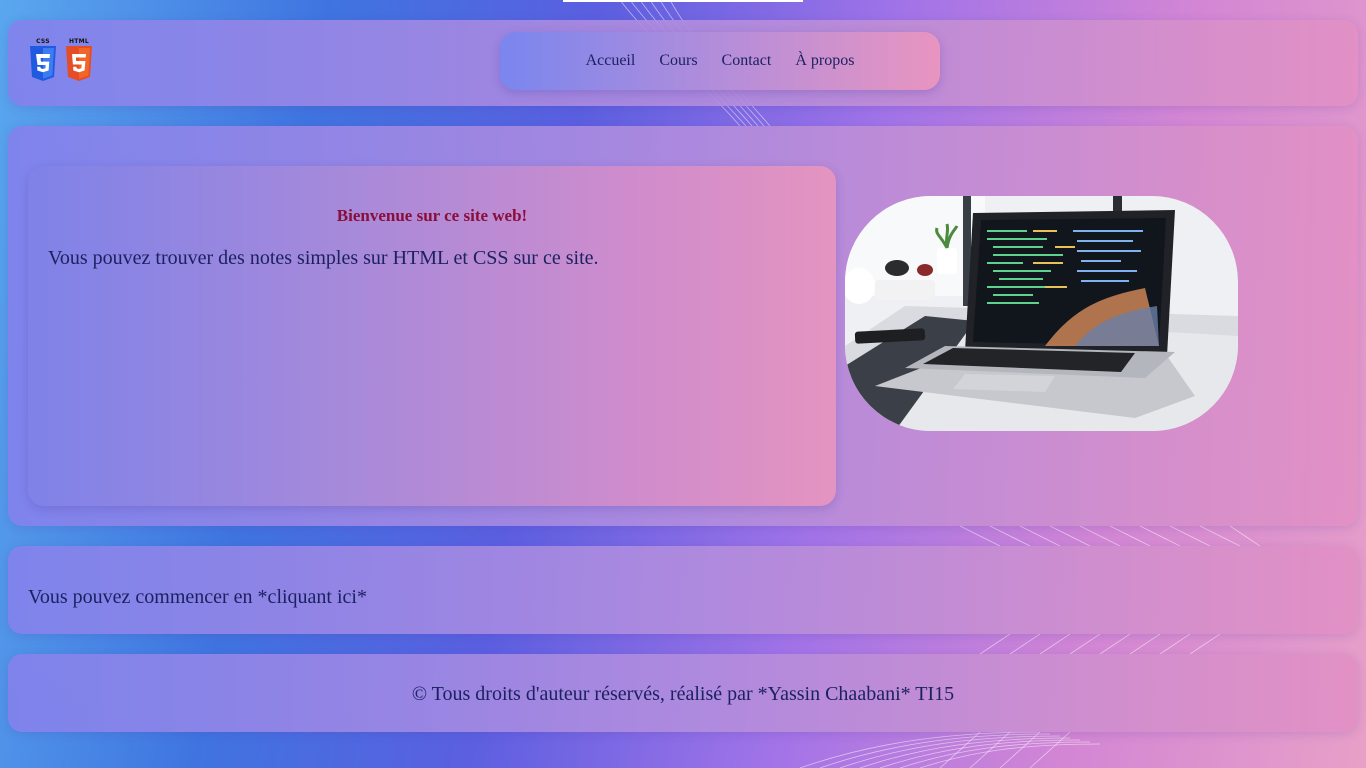 This screenshot has height=768, width=1366. Describe the element at coordinates (720, 61) in the screenshot. I see `main-navbar: Accueil Cours Contact À propos` at that location.